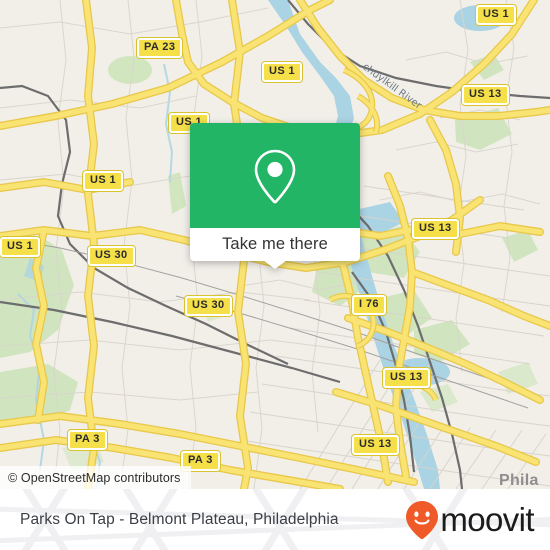  What do you see at coordinates (160, 48) in the screenshot?
I see `highway-shield: PA 23` at bounding box center [160, 48].